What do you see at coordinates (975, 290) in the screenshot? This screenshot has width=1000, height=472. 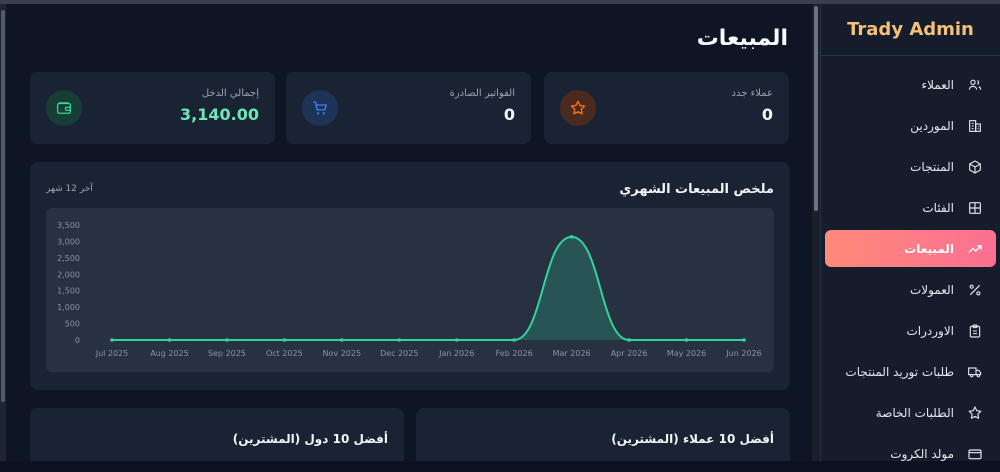 I see `percent-icon` at bounding box center [975, 290].